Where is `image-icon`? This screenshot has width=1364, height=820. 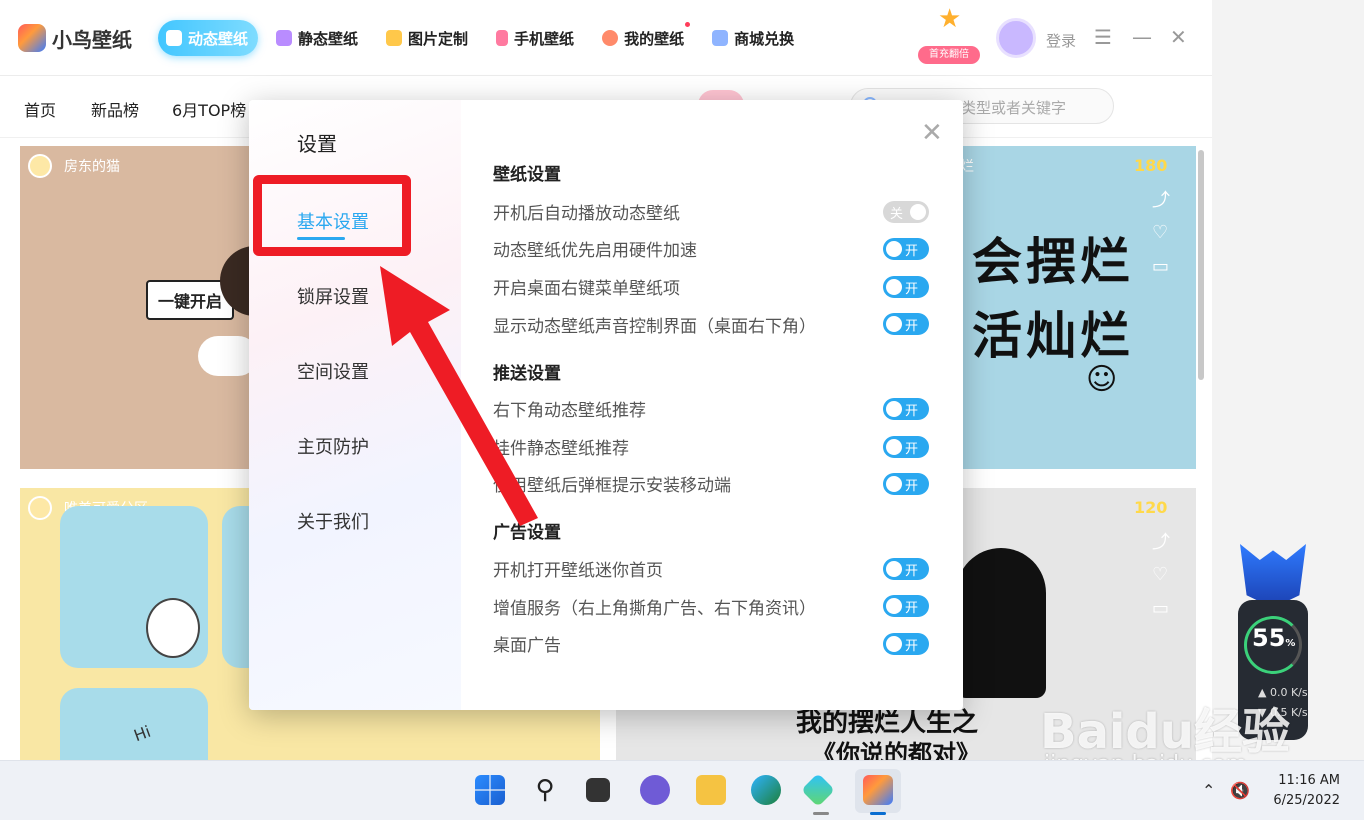
image-icon is located at coordinates (284, 38).